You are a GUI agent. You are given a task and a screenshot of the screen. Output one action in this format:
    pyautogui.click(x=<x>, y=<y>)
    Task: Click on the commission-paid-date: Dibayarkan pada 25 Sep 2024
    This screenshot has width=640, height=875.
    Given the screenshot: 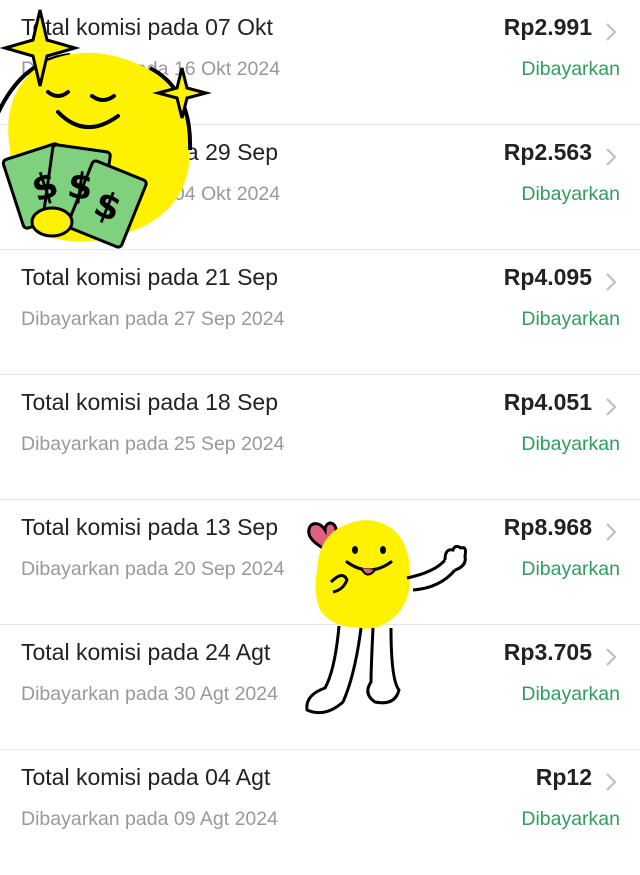 What is the action you would take?
    pyautogui.click(x=153, y=444)
    